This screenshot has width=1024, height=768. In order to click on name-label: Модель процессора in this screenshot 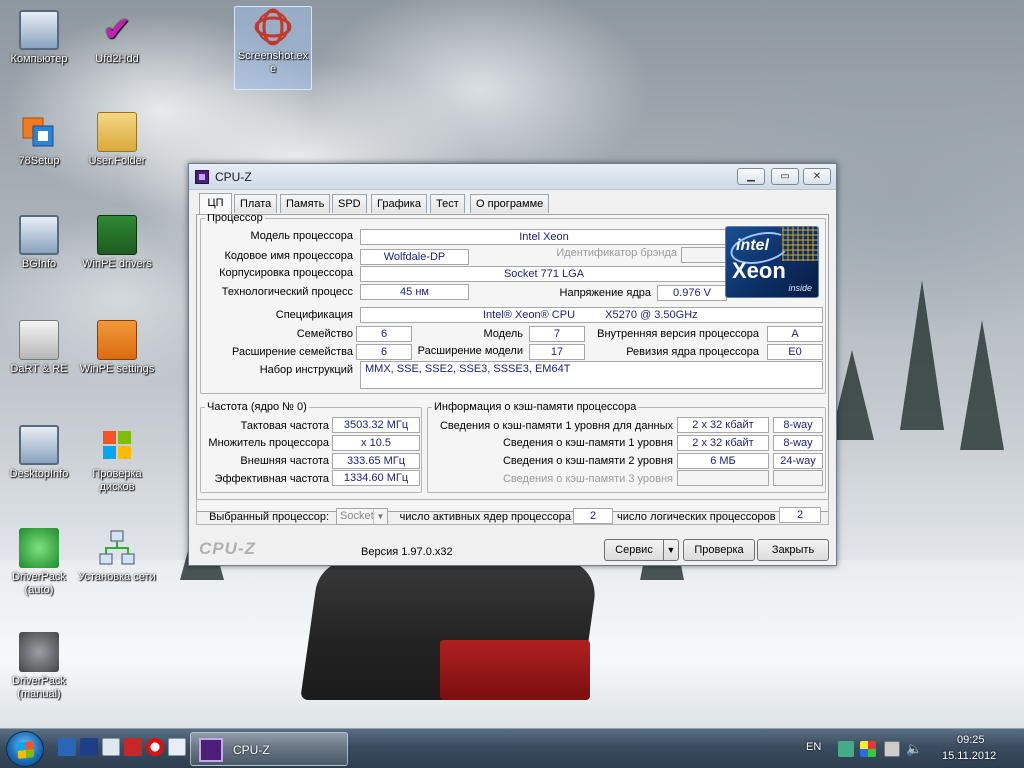, I will do `click(301, 236)`.